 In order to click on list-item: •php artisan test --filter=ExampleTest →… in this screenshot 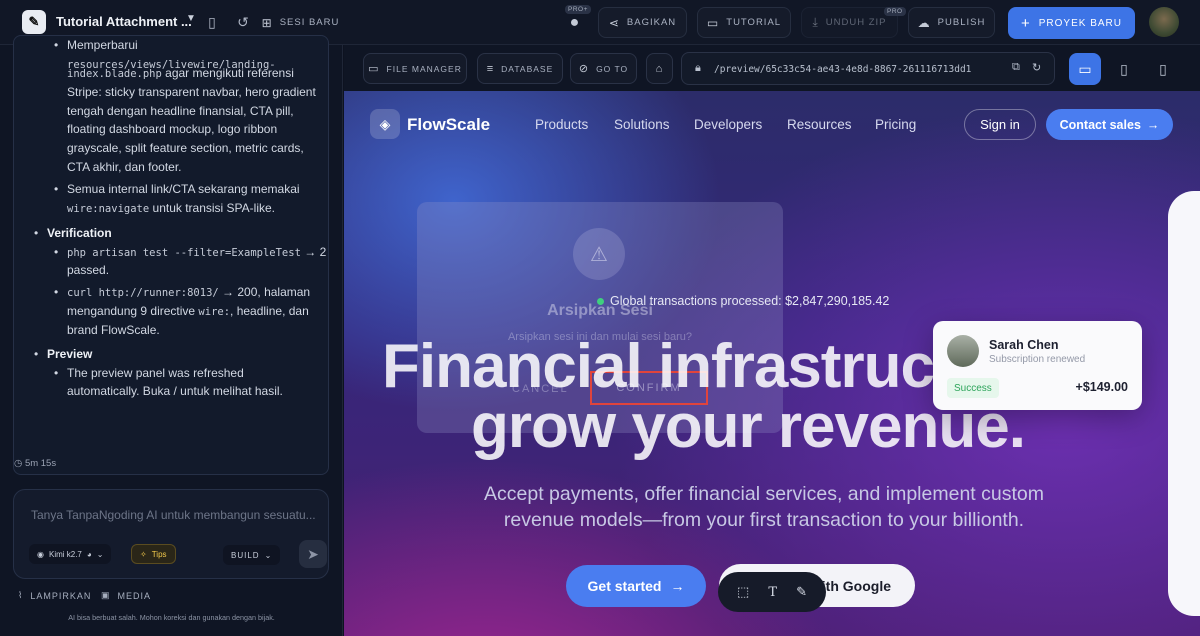, I will do `click(196, 253)`.